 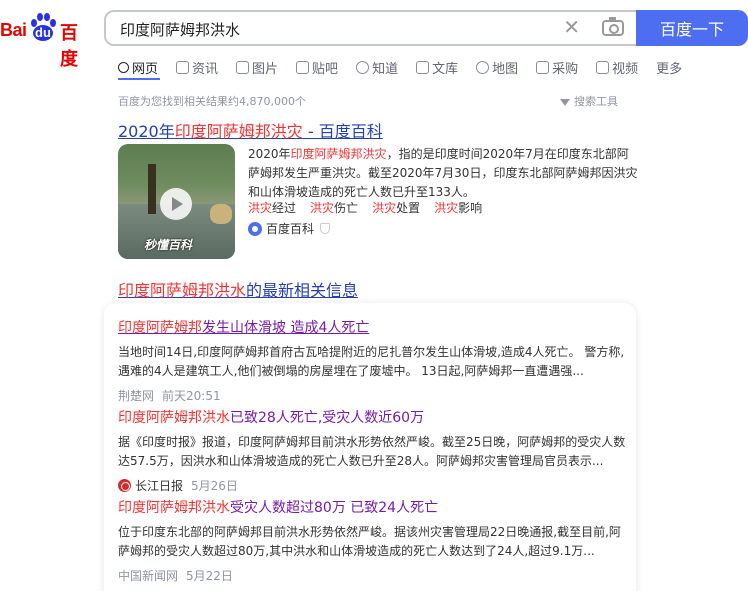 I want to click on search-input: 印度阿萨姆邦洪水 ✕, so click(x=371, y=28).